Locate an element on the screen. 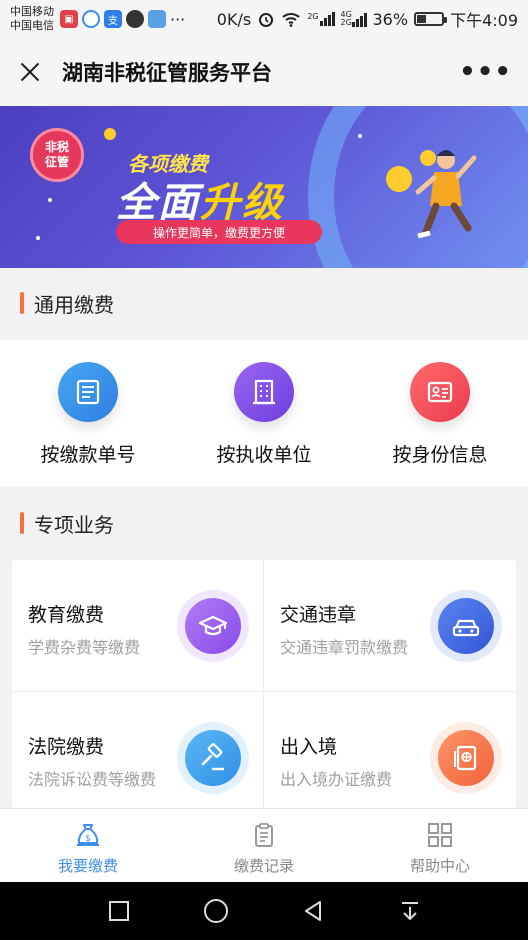  document-icon is located at coordinates (88, 392).